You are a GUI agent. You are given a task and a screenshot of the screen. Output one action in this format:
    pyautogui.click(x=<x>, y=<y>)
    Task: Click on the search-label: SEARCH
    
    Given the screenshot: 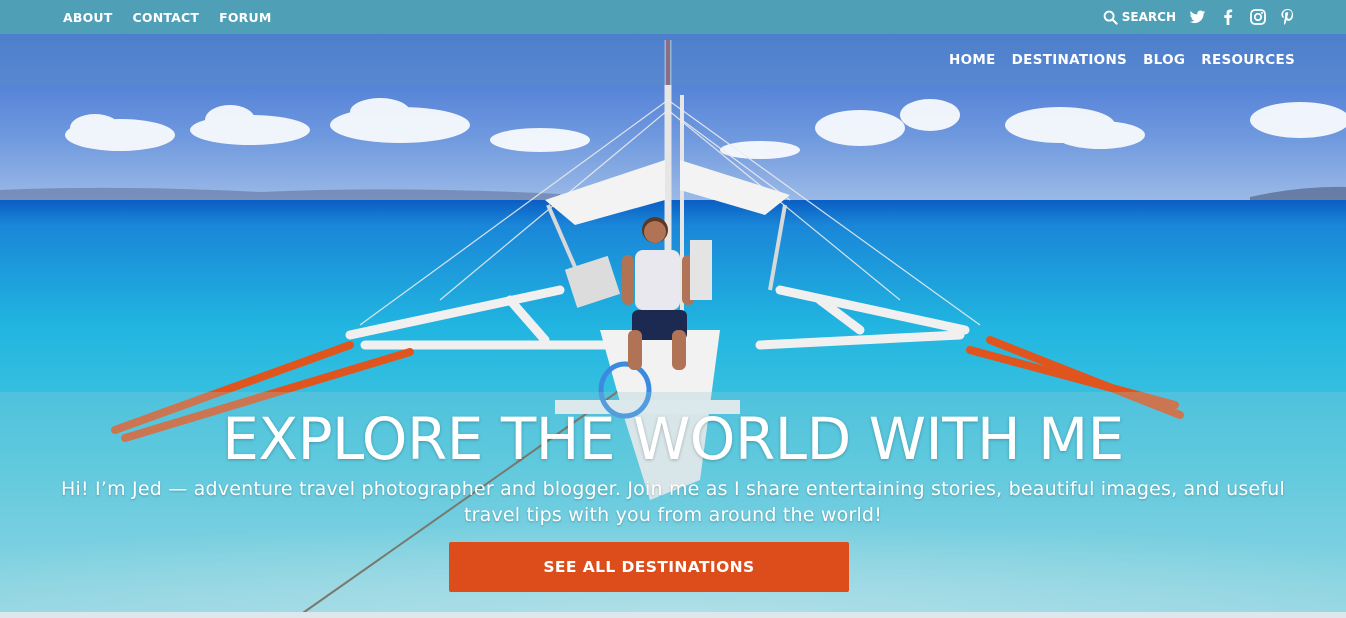 What is the action you would take?
    pyautogui.click(x=1148, y=17)
    